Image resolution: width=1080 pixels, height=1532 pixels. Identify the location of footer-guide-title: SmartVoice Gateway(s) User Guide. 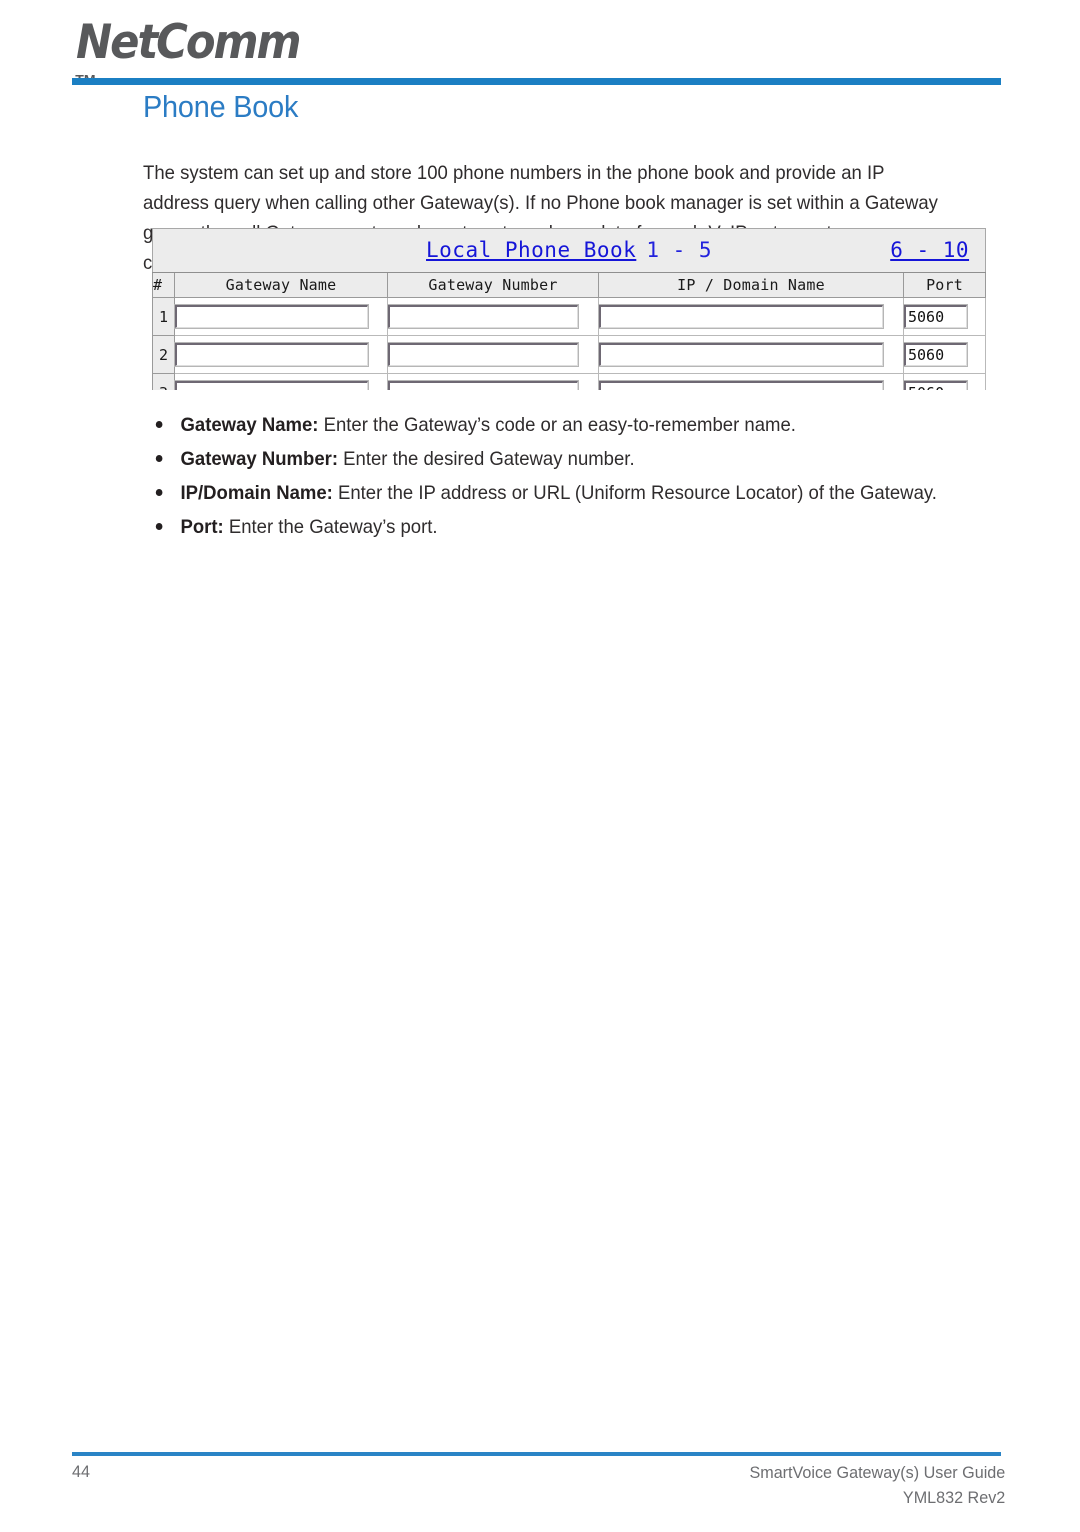
(877, 1472).